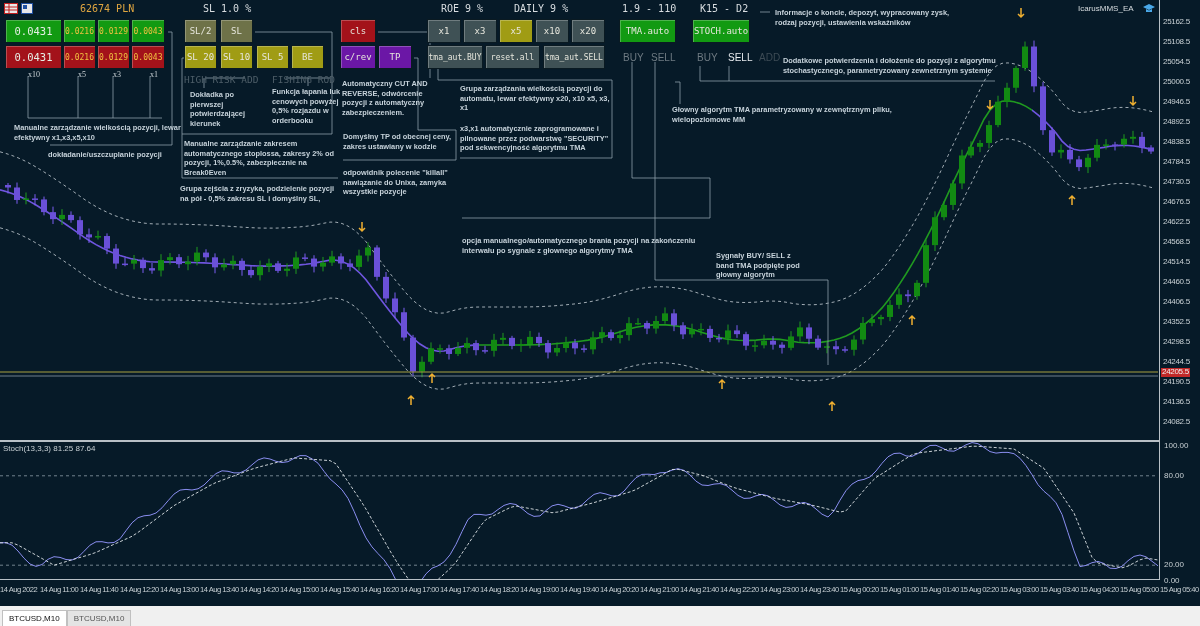 The width and height of the screenshot is (1200, 626). Describe the element at coordinates (358, 31) in the screenshot. I see `position-action-button: cls` at that location.